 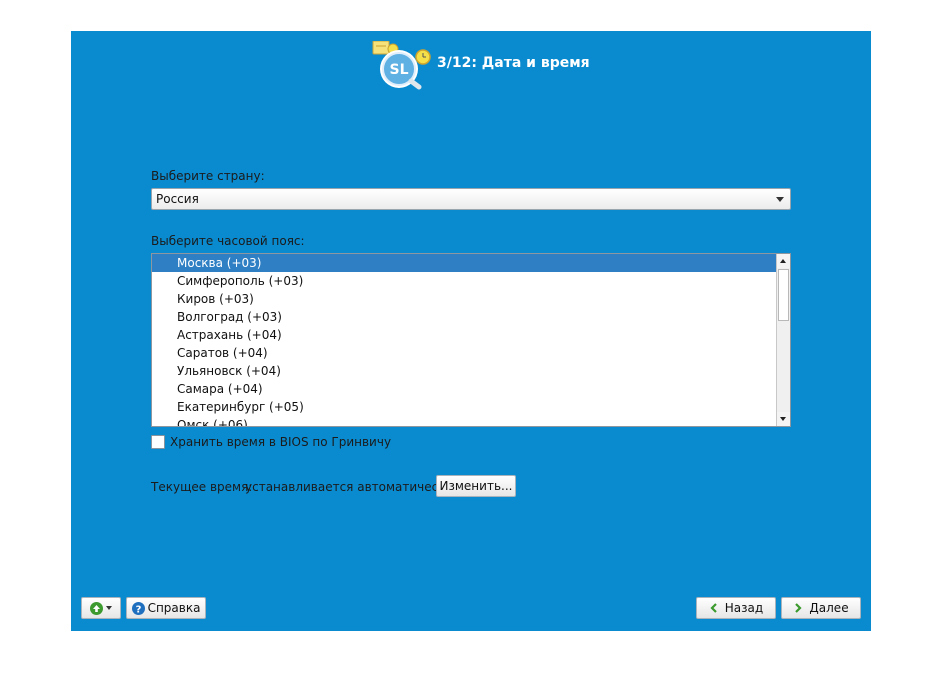 What do you see at coordinates (713, 608) in the screenshot?
I see `chevron-left-icon` at bounding box center [713, 608].